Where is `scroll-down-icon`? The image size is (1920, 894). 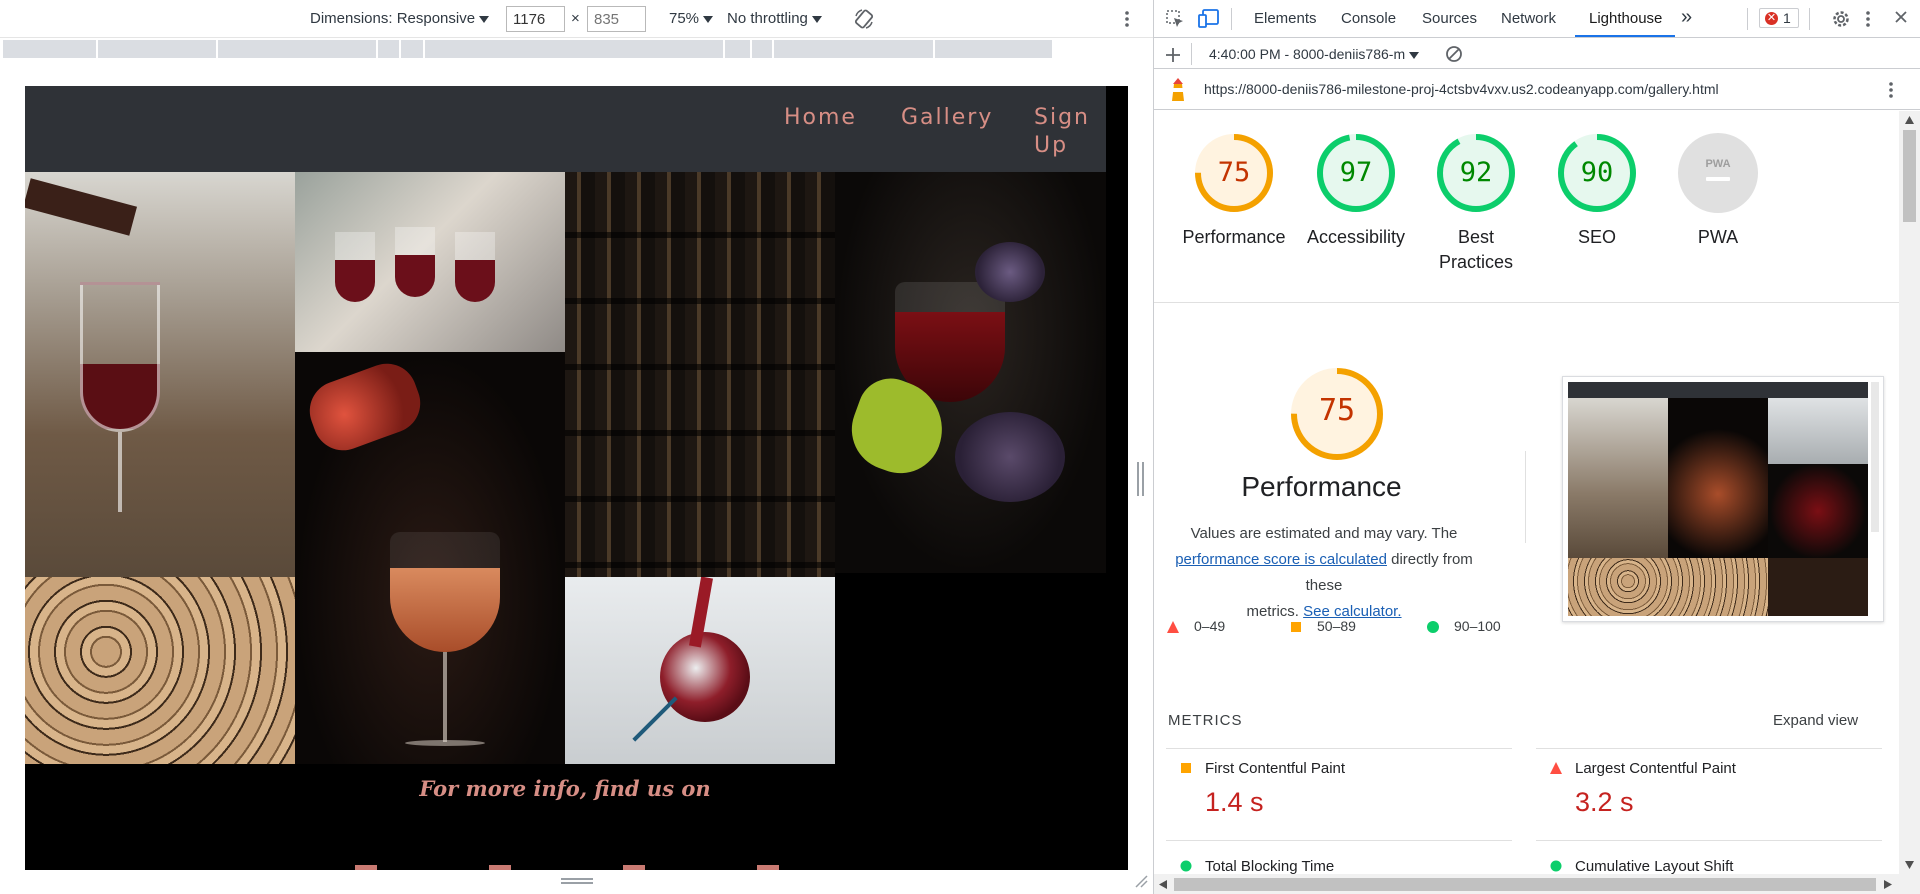
scroll-down-icon is located at coordinates (1909, 865).